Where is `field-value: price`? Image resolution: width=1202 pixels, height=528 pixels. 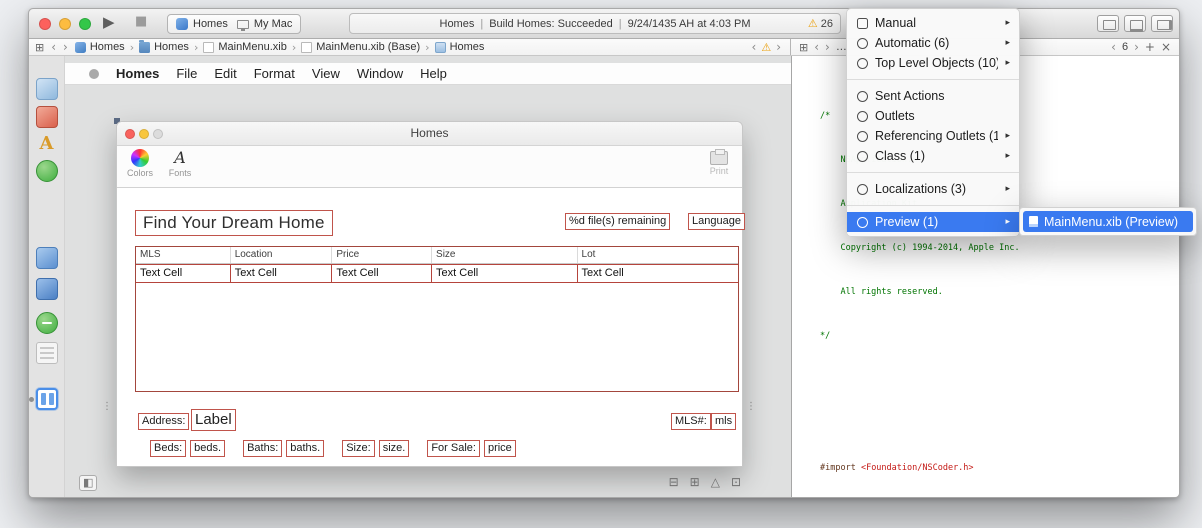
field-value: price is located at coordinates (499, 448).